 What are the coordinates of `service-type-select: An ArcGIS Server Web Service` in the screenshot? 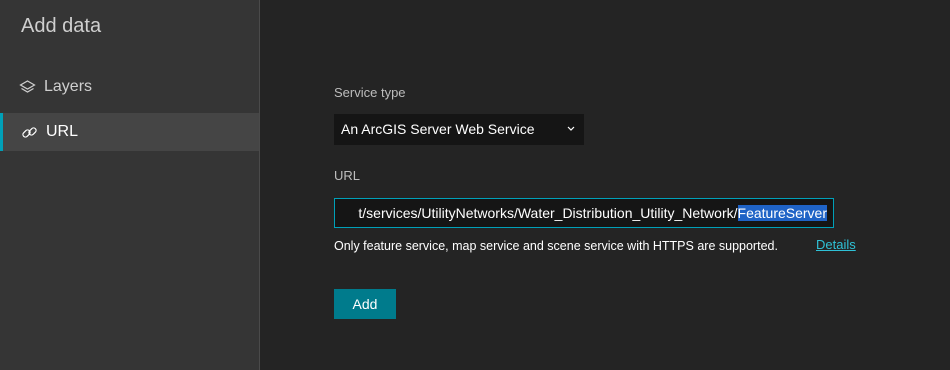 It's located at (459, 129).